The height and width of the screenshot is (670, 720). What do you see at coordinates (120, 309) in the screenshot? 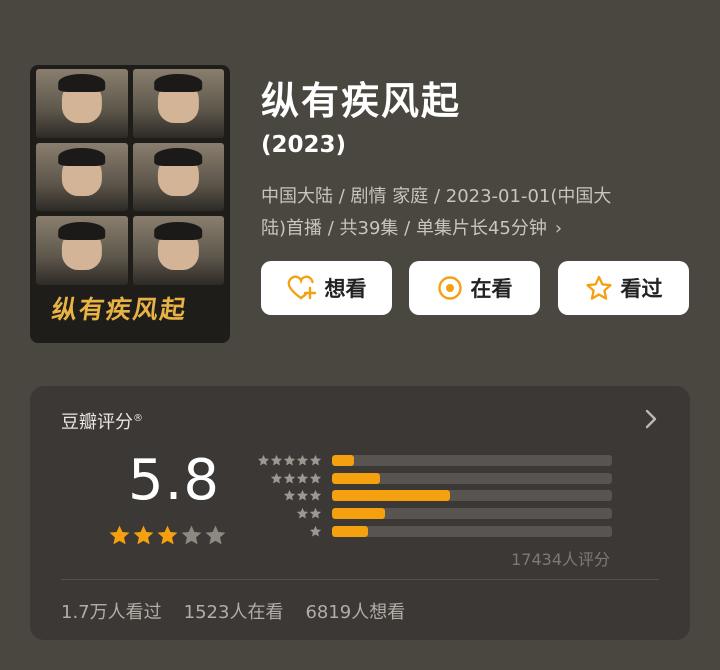
I see `poster-logo: 纵有疾风起` at bounding box center [120, 309].